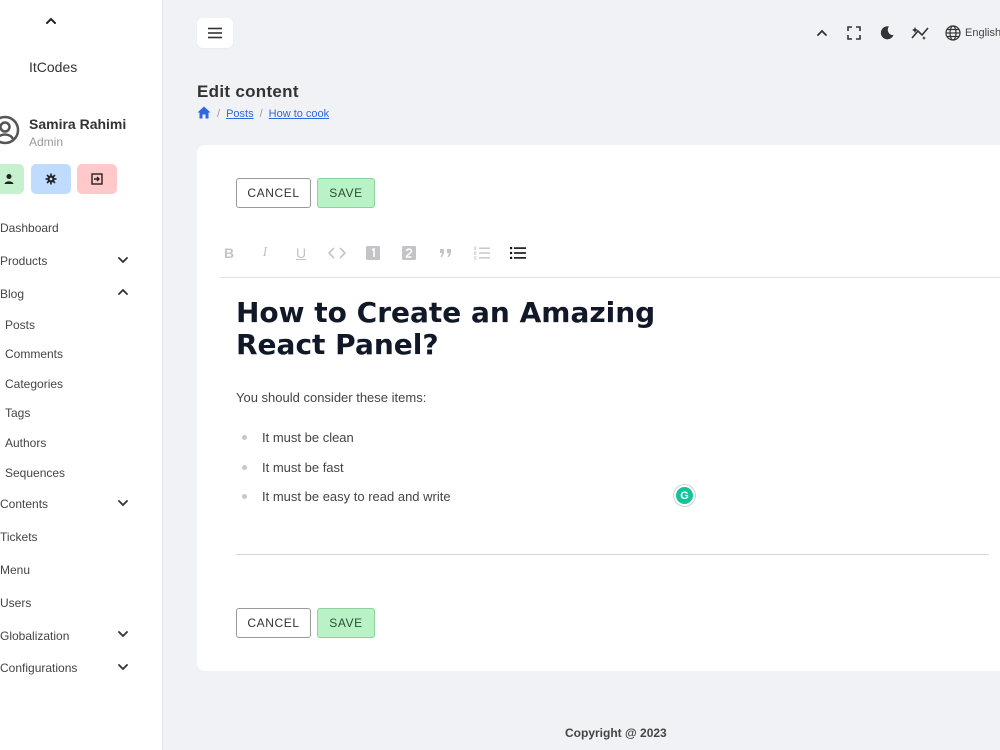  What do you see at coordinates (78, 124) in the screenshot?
I see `user-name: Samira Rahimi` at bounding box center [78, 124].